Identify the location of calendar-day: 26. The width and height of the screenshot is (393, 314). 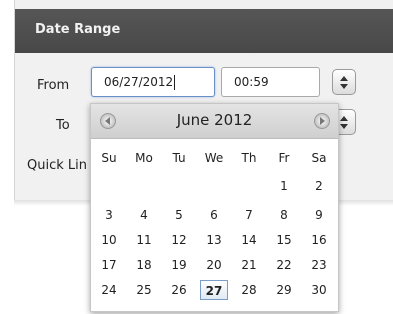
(179, 290).